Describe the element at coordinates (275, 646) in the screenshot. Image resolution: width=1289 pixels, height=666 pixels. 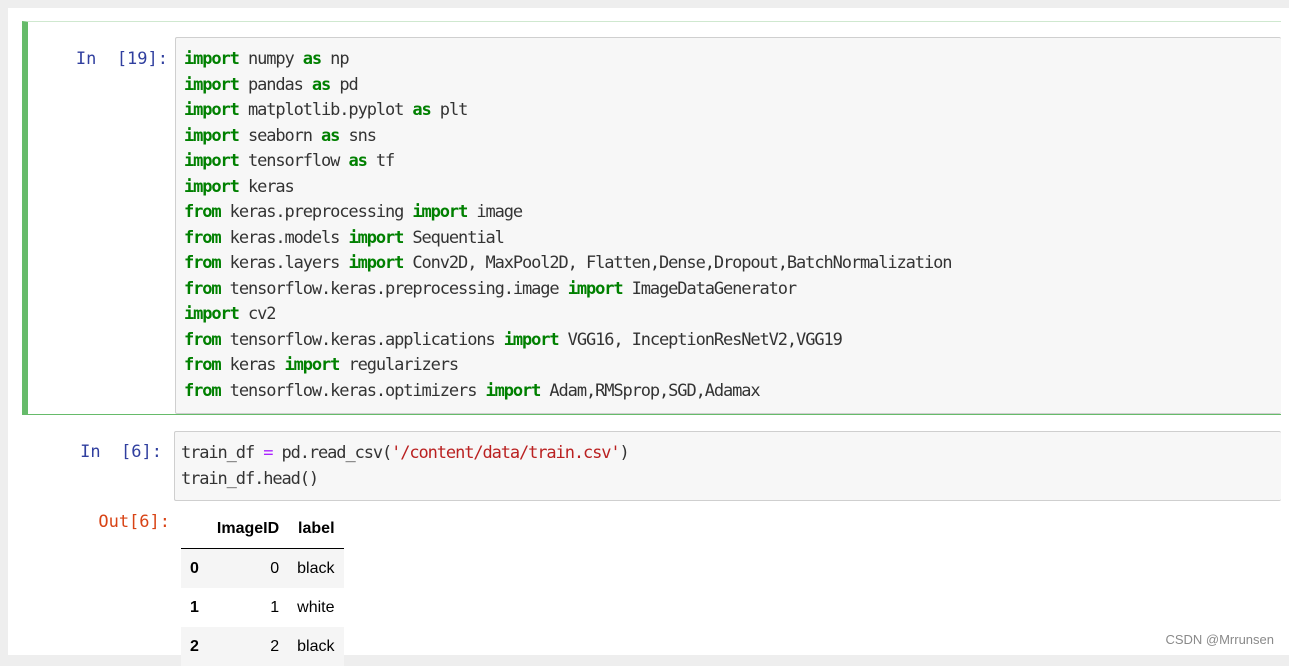
I see `cell-imageid: 2` at that location.